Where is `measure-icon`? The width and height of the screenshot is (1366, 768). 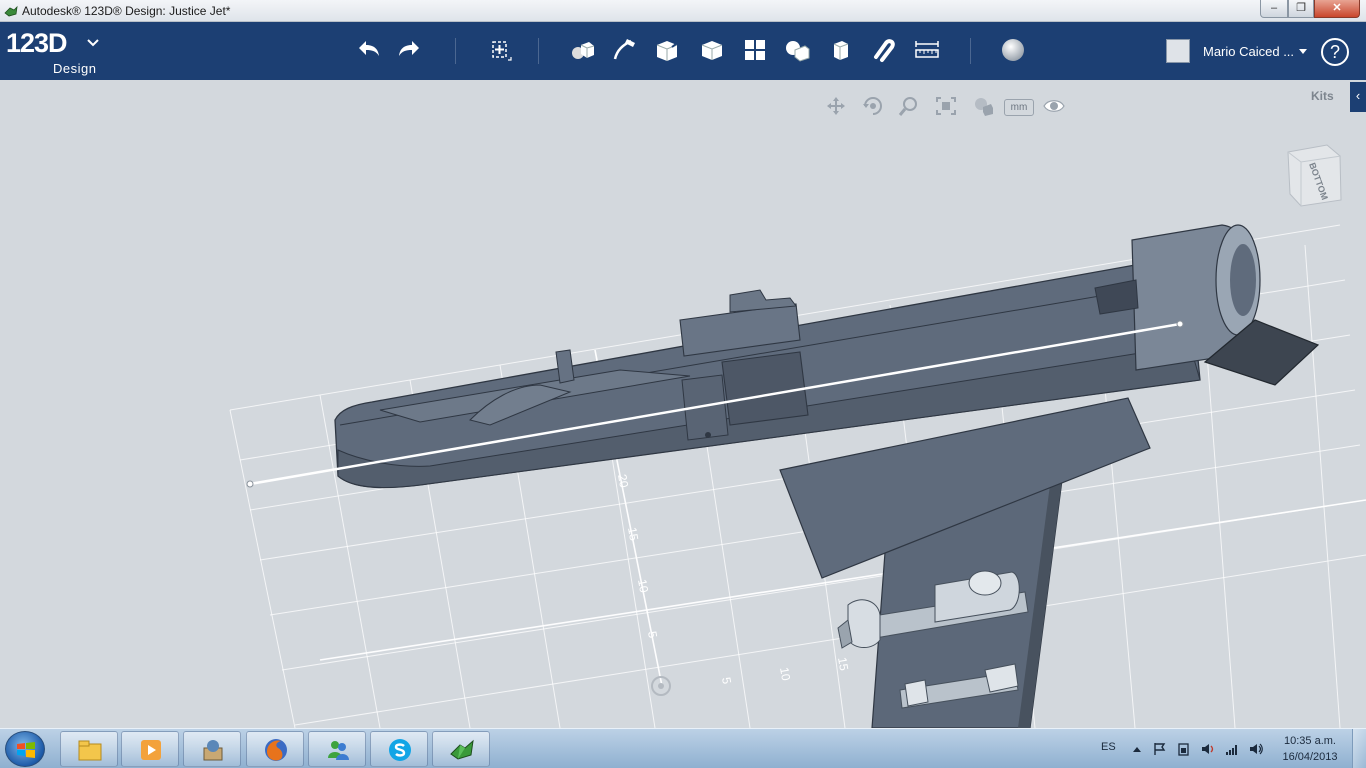 measure-icon is located at coordinates (927, 49).